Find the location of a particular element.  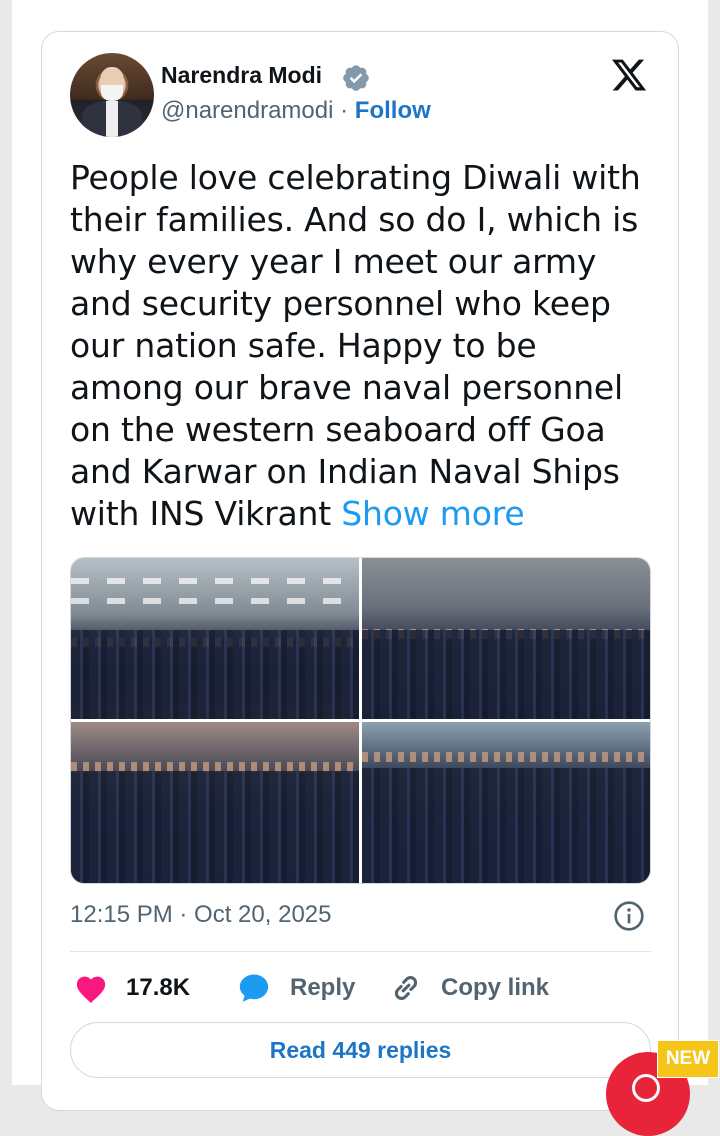

info-icon is located at coordinates (629, 916).